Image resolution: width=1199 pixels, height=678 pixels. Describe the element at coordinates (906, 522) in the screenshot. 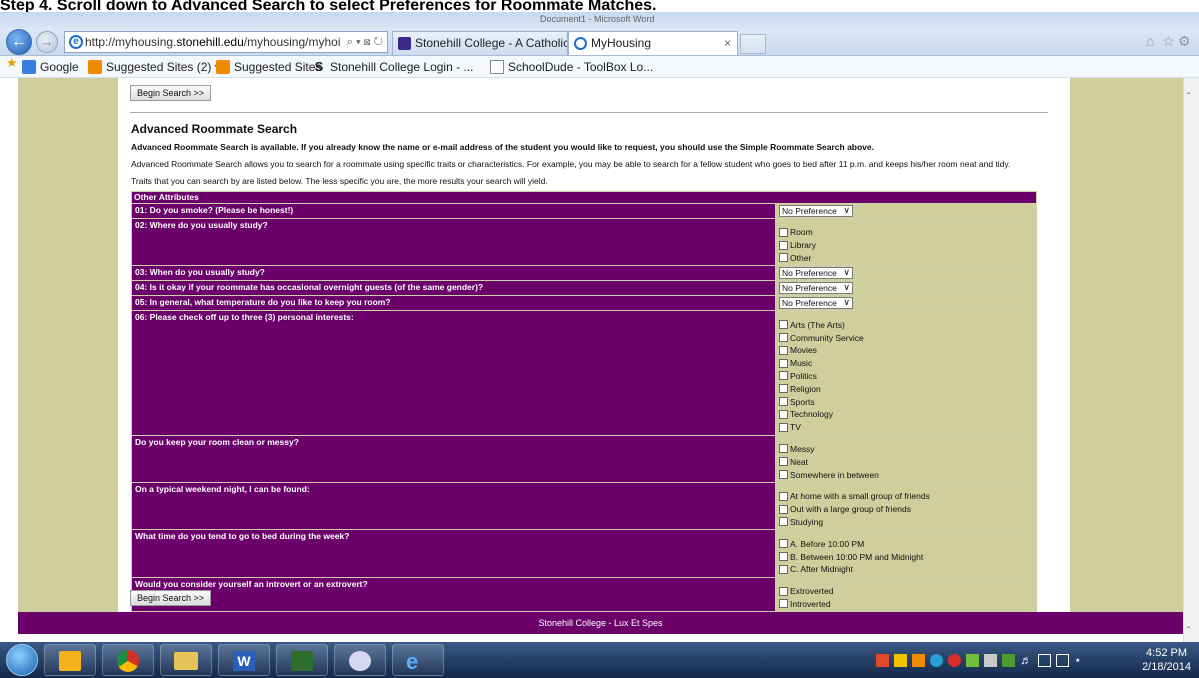

I see `checkbox-option: Studying` at that location.